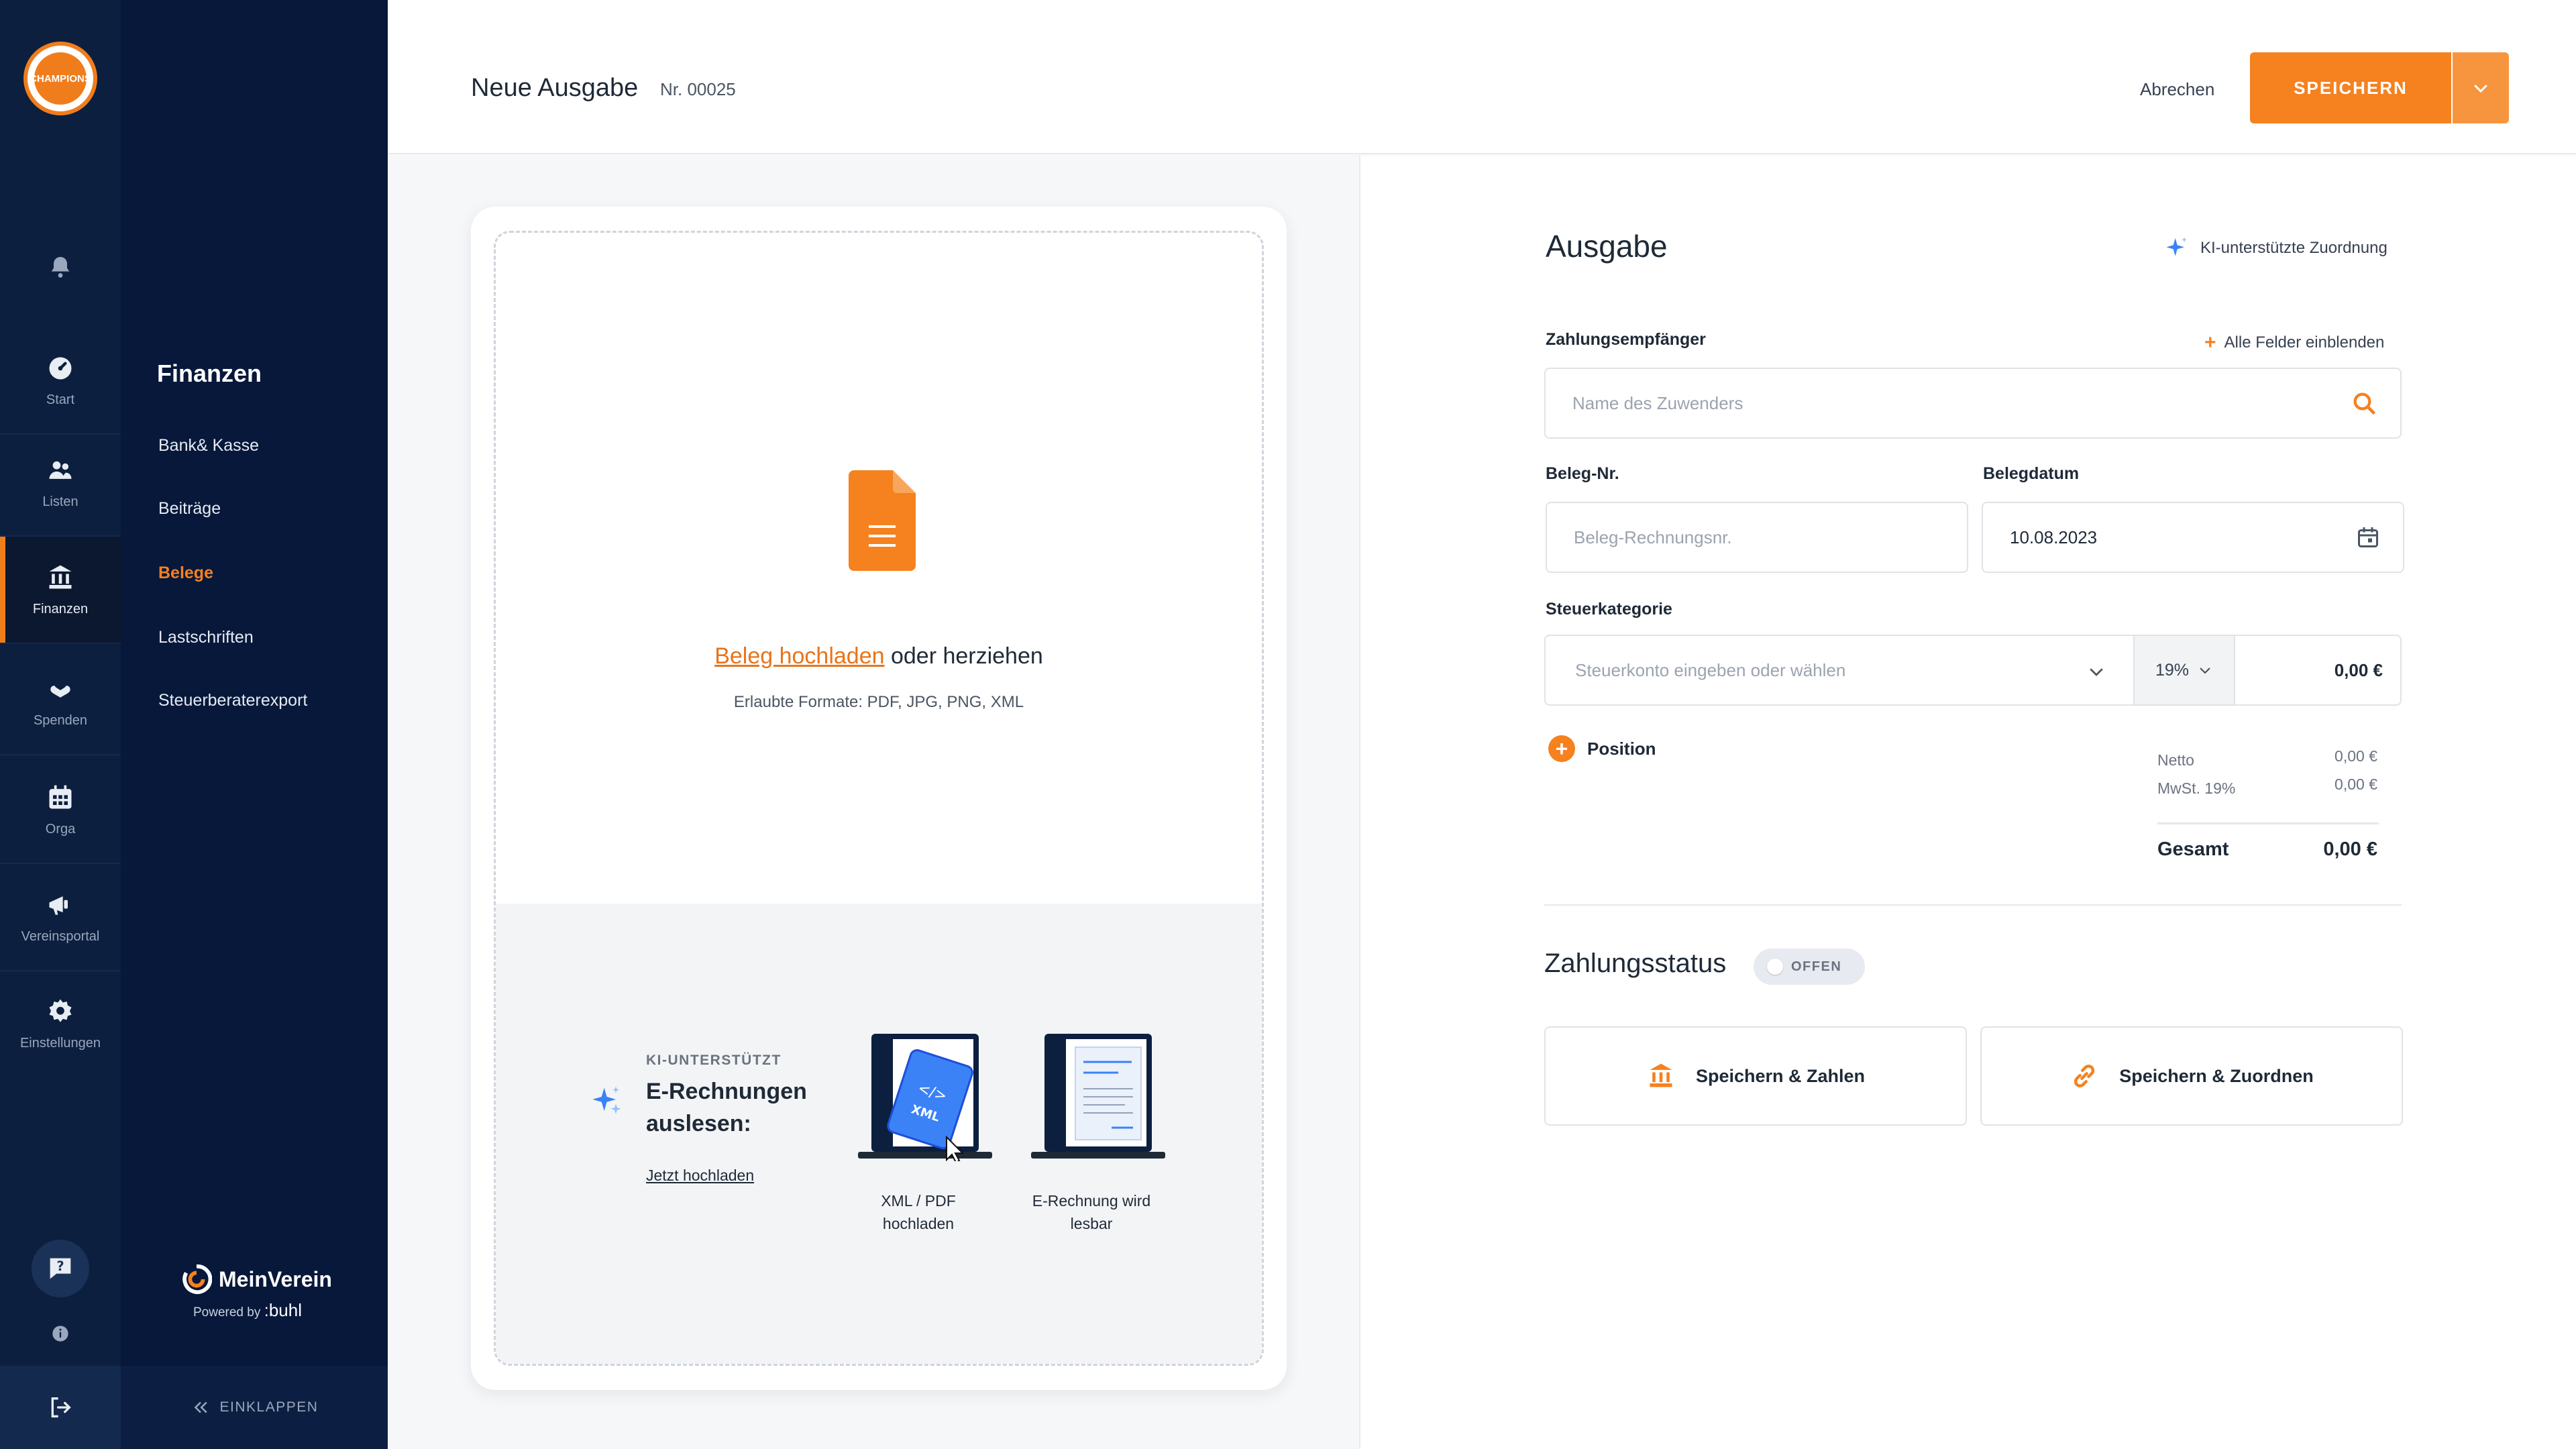 The width and height of the screenshot is (2576, 1449). I want to click on save-and-assign-button: Speichern & Zuordnen, so click(2191, 1076).